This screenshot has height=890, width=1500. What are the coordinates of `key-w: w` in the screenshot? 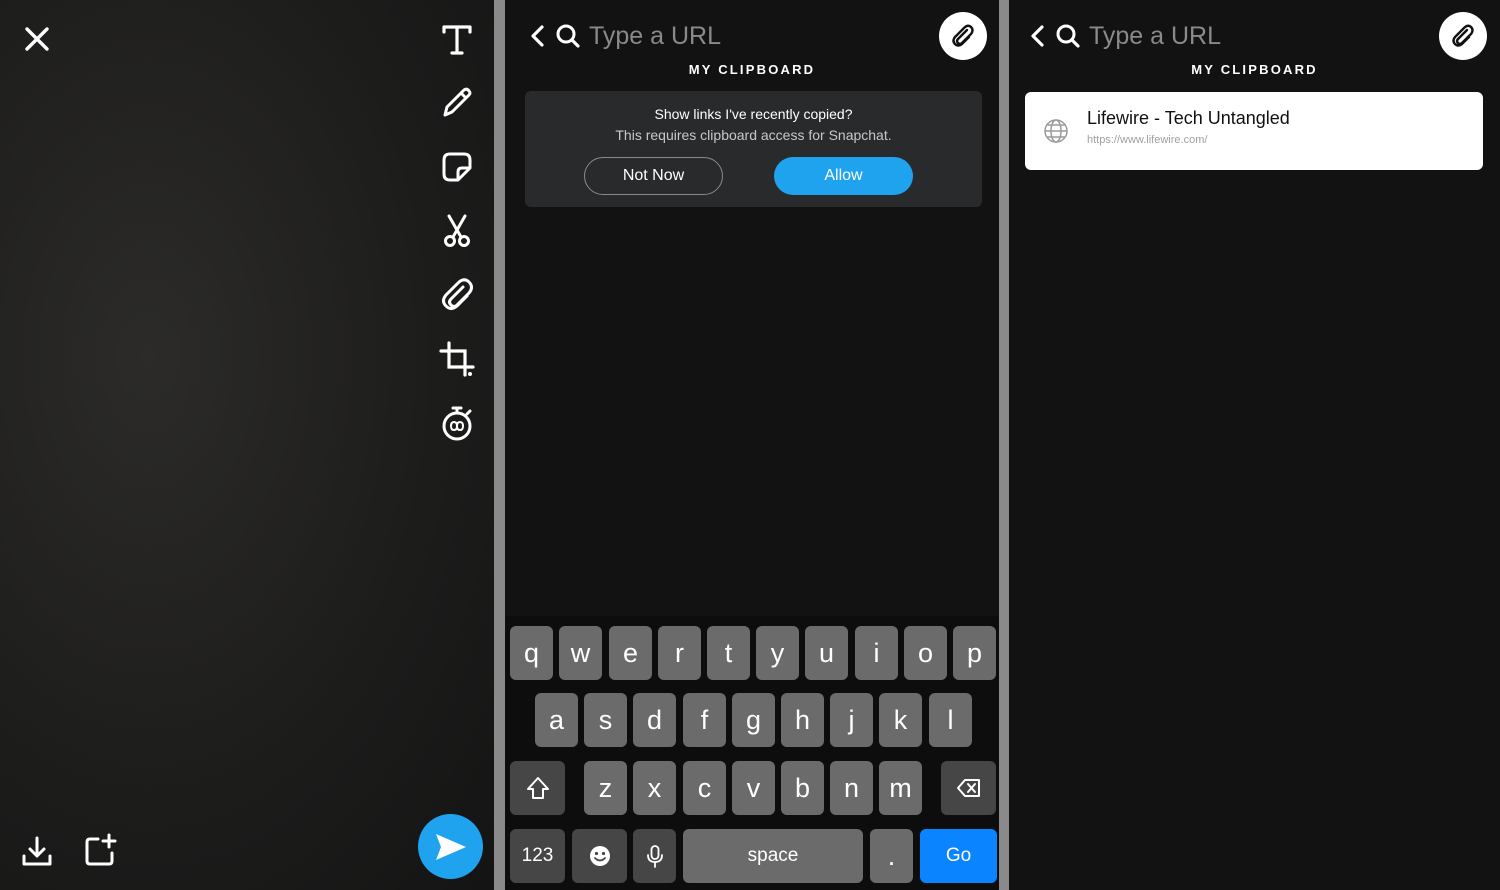 It's located at (580, 653).